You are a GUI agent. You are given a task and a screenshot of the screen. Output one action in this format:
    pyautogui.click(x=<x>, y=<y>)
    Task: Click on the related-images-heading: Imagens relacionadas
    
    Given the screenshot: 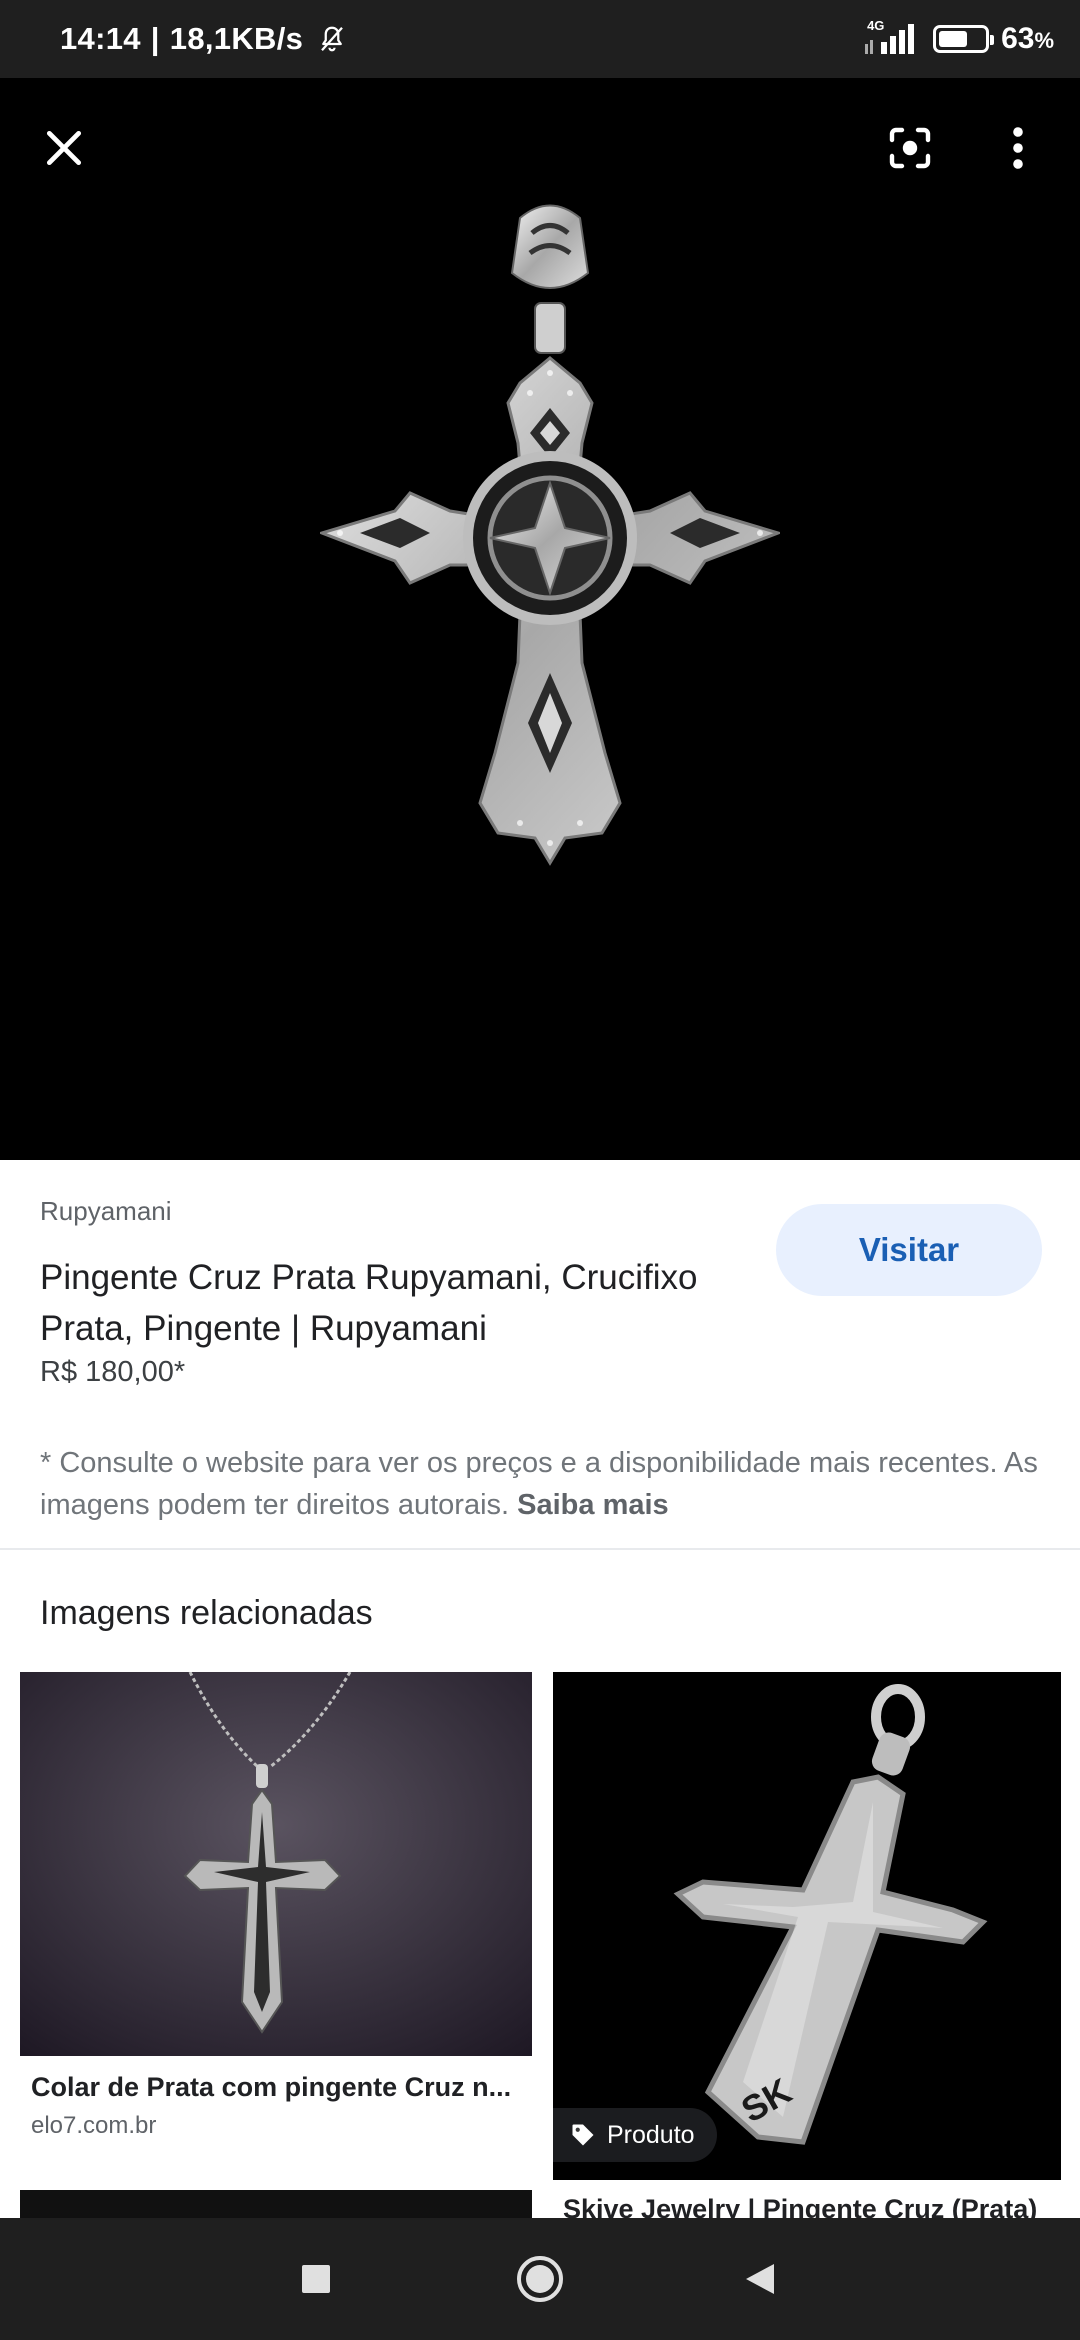 What is the action you would take?
    pyautogui.click(x=206, y=1613)
    